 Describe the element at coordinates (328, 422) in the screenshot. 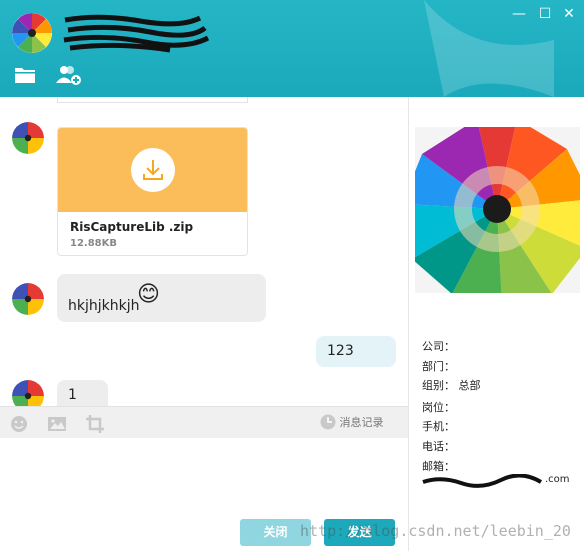

I see `clock-icon` at that location.